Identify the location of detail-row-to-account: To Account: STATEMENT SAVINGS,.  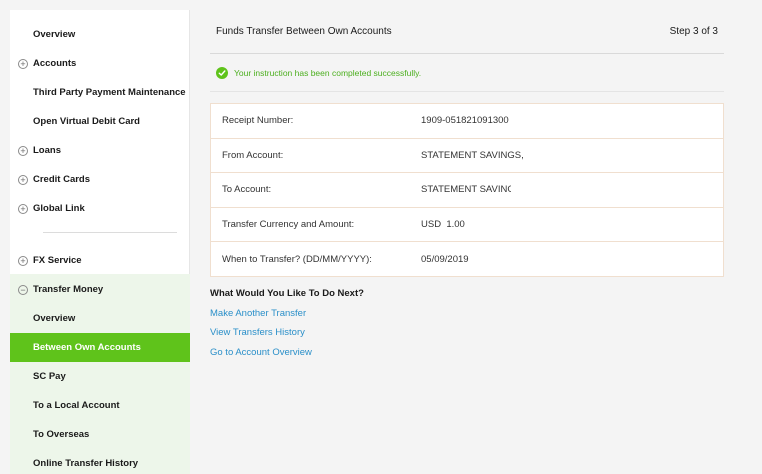
(467, 190).